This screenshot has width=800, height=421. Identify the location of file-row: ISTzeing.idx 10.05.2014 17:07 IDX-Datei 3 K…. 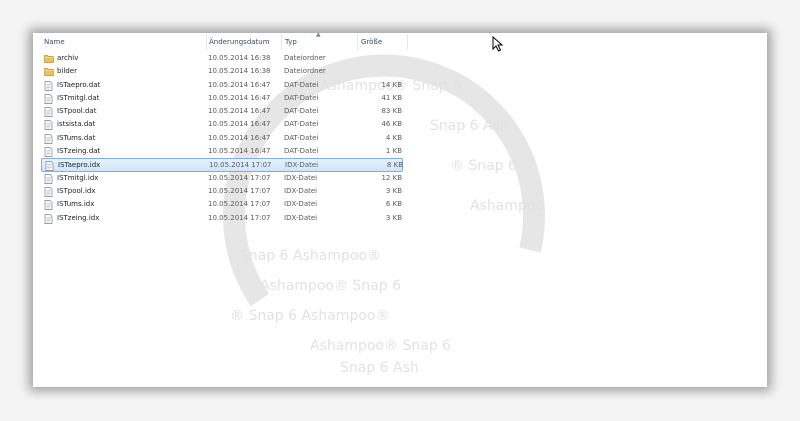
(226, 218).